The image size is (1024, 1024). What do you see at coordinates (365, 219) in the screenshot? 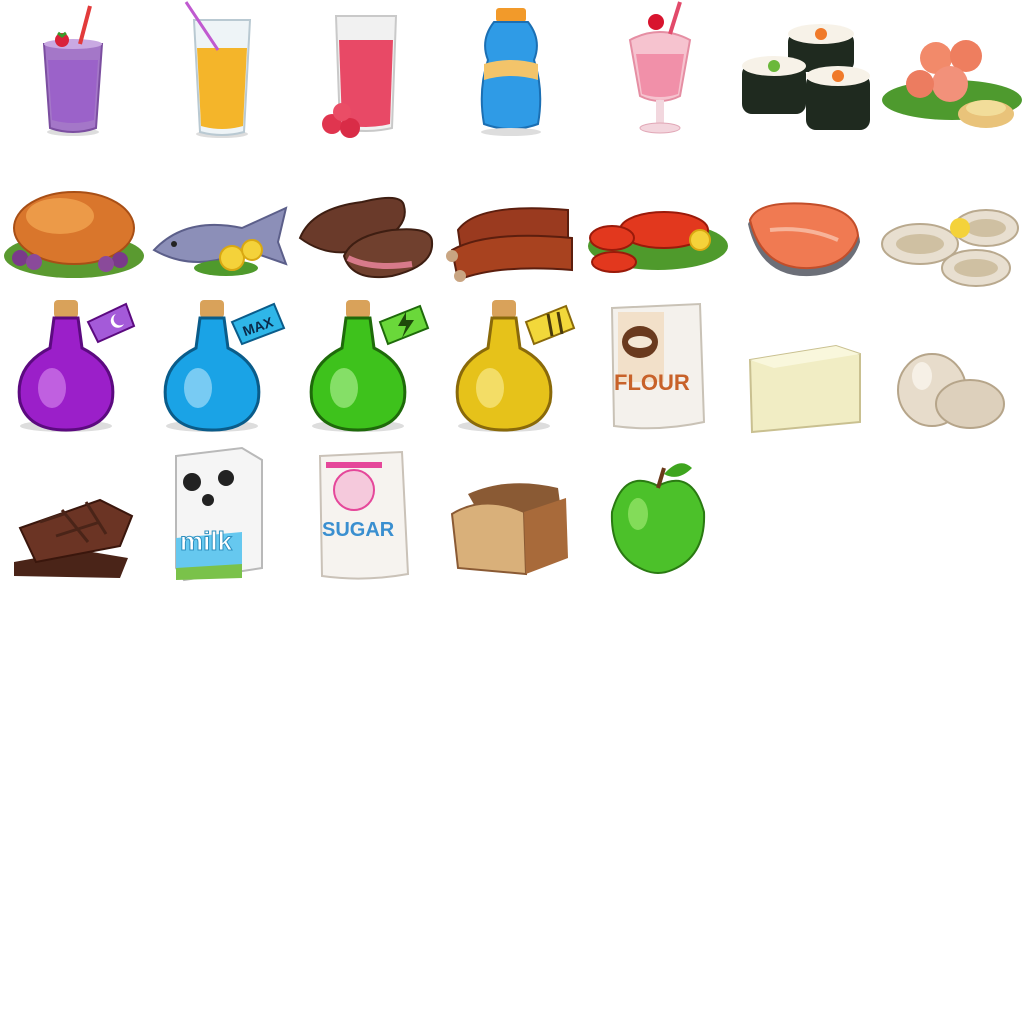
I see `steak-icon` at bounding box center [365, 219].